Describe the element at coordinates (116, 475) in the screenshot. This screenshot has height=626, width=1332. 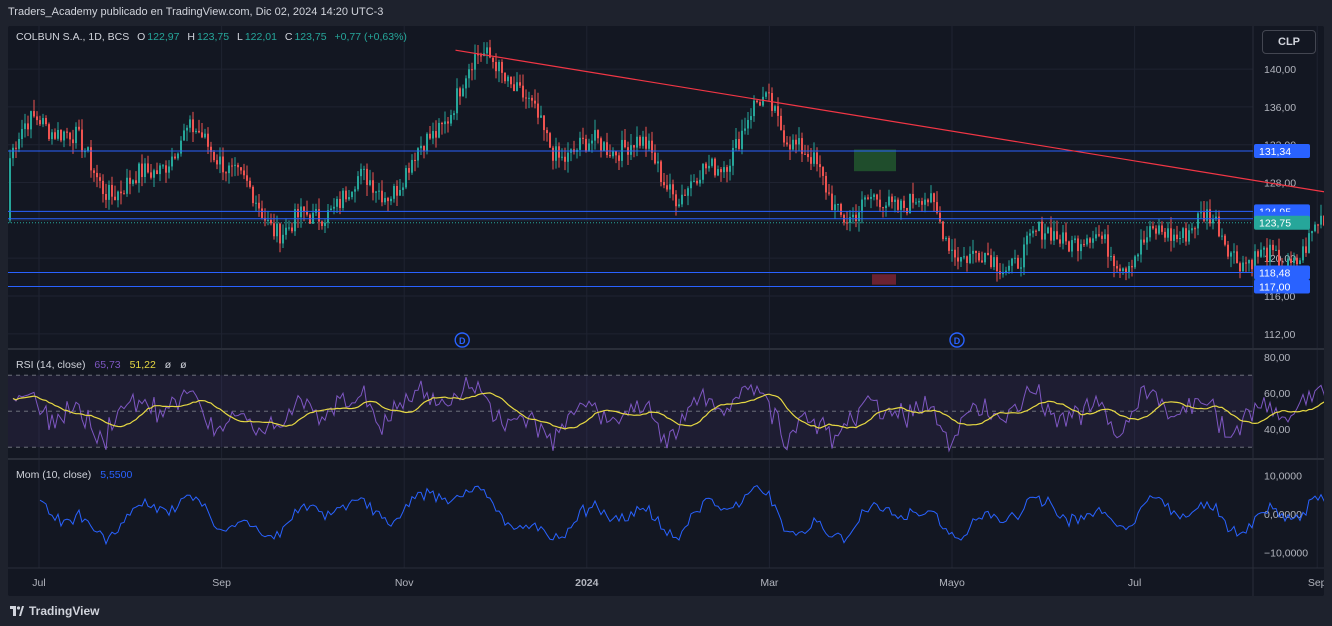
I see `mom-value: 5,5500` at that location.